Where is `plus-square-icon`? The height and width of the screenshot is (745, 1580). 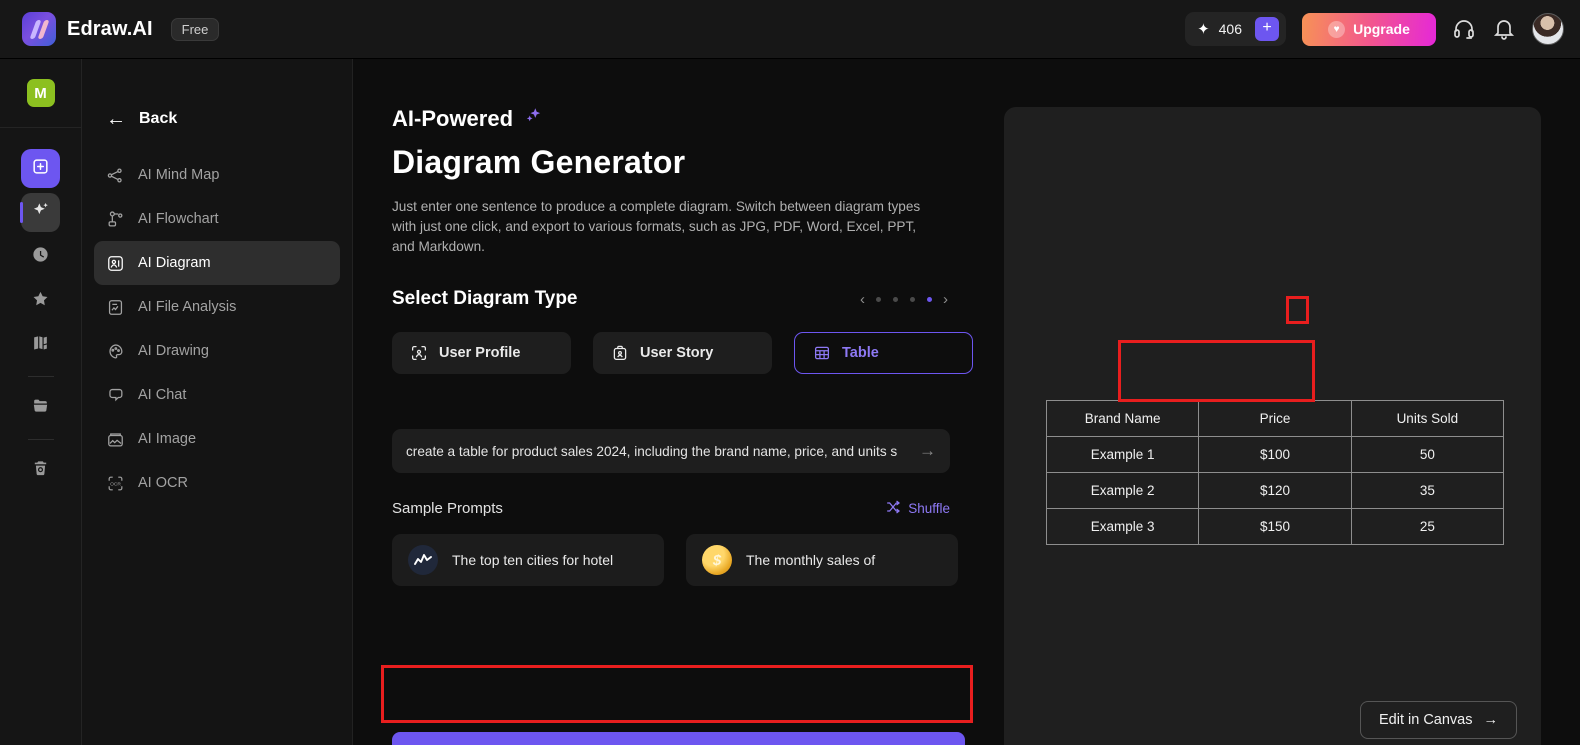 plus-square-icon is located at coordinates (40, 169).